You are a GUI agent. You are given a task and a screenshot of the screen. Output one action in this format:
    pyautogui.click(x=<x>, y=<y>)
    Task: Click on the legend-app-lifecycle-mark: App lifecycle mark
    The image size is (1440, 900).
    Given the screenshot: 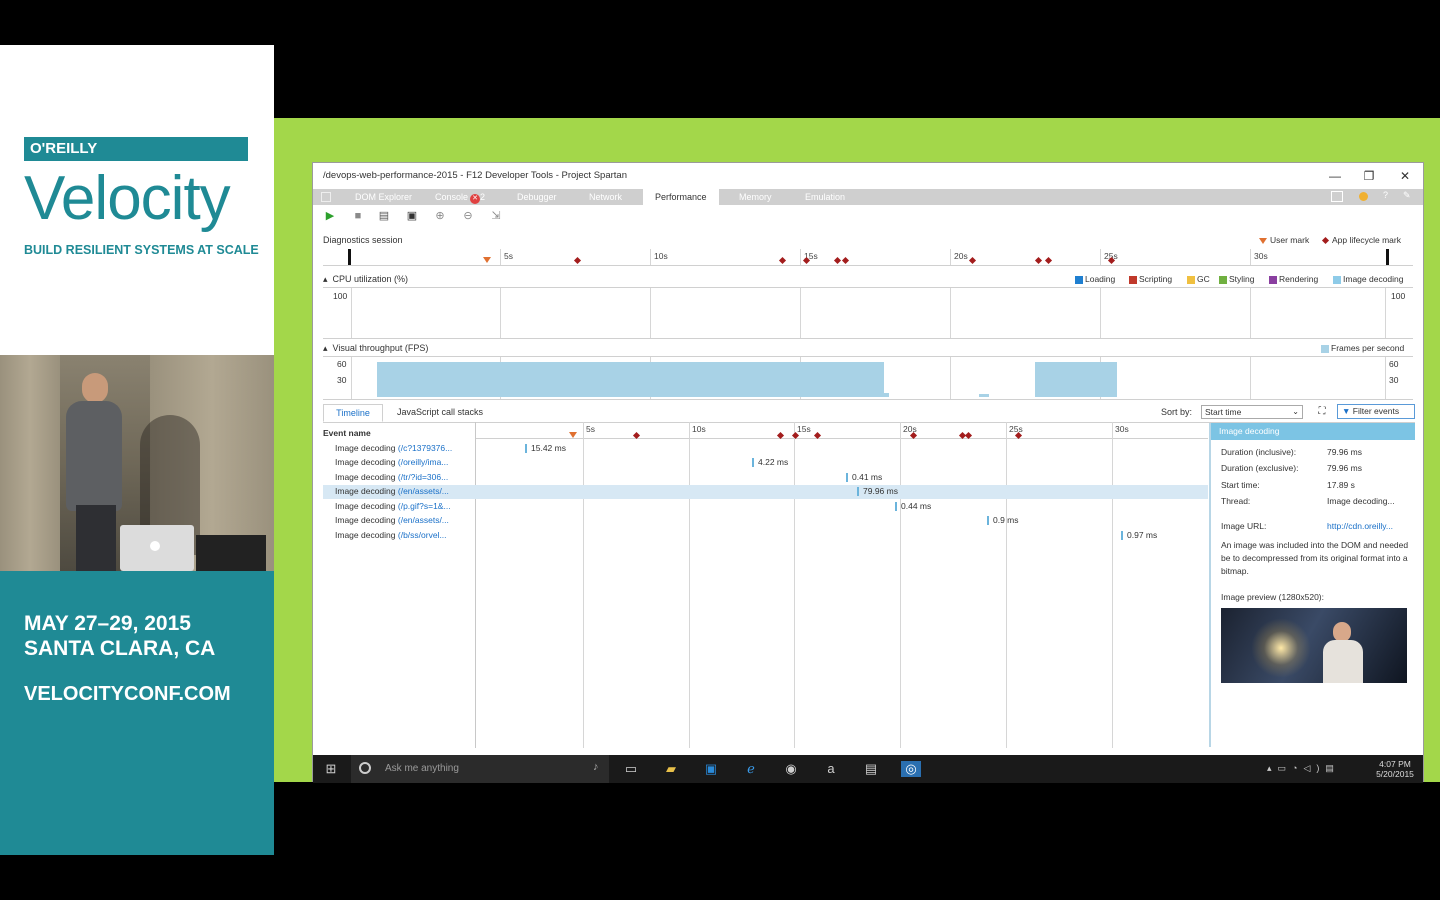 What is the action you would take?
    pyautogui.click(x=1361, y=240)
    